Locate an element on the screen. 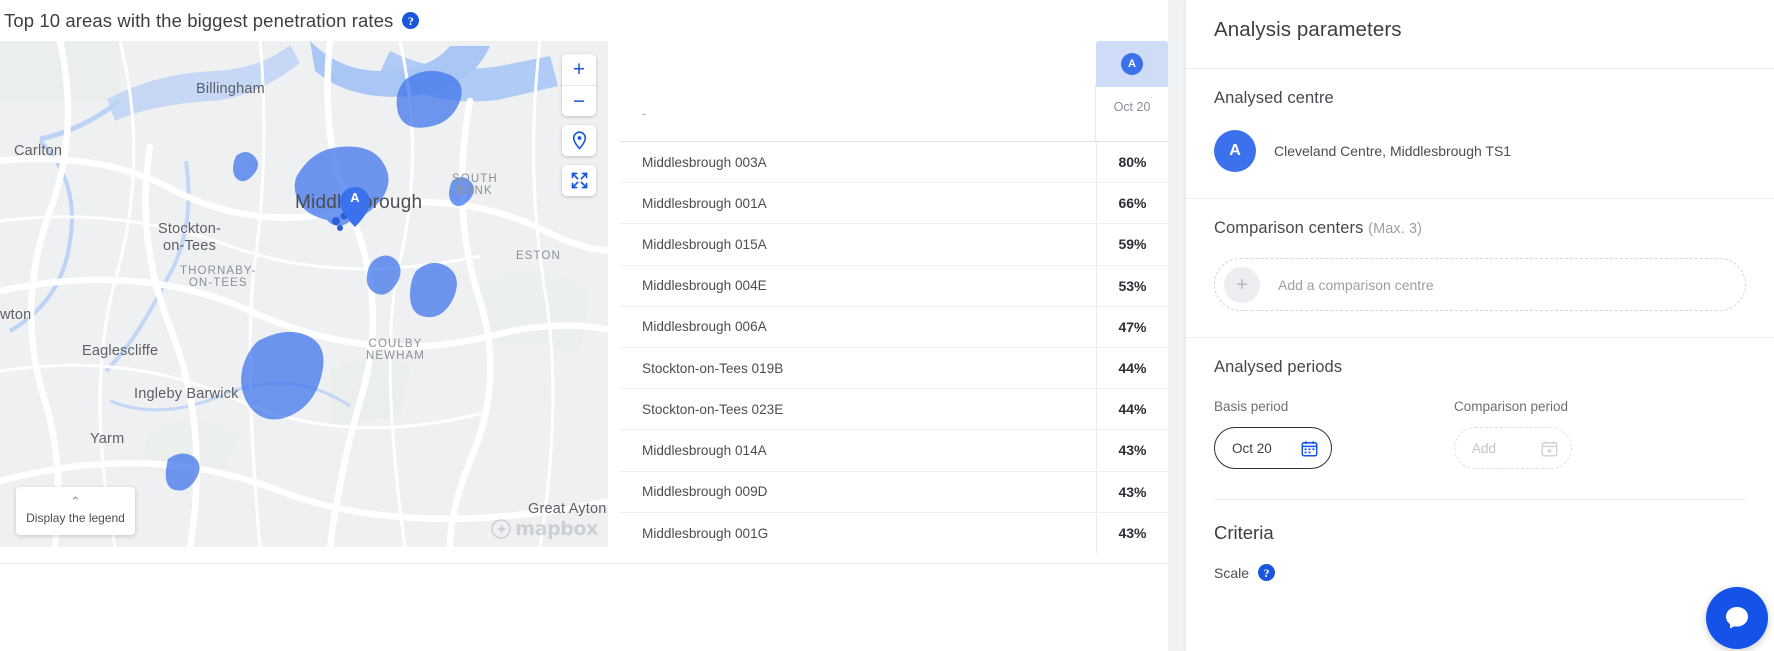 The width and height of the screenshot is (1774, 651). display-legend-label: Display the legend is located at coordinates (75, 517).